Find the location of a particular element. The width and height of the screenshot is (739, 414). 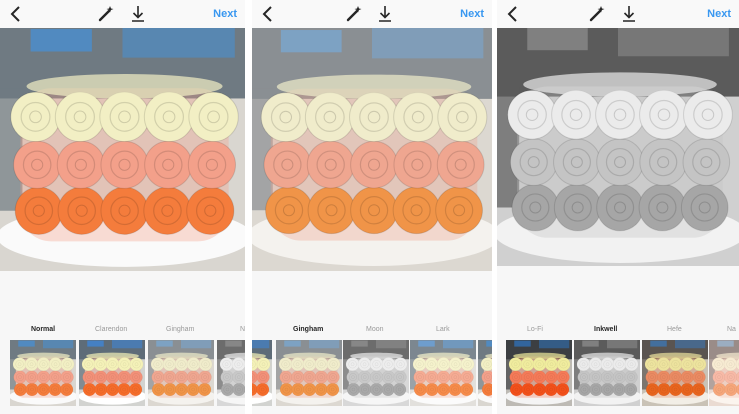

filter-label: Lo-Fi is located at coordinates (535, 329).